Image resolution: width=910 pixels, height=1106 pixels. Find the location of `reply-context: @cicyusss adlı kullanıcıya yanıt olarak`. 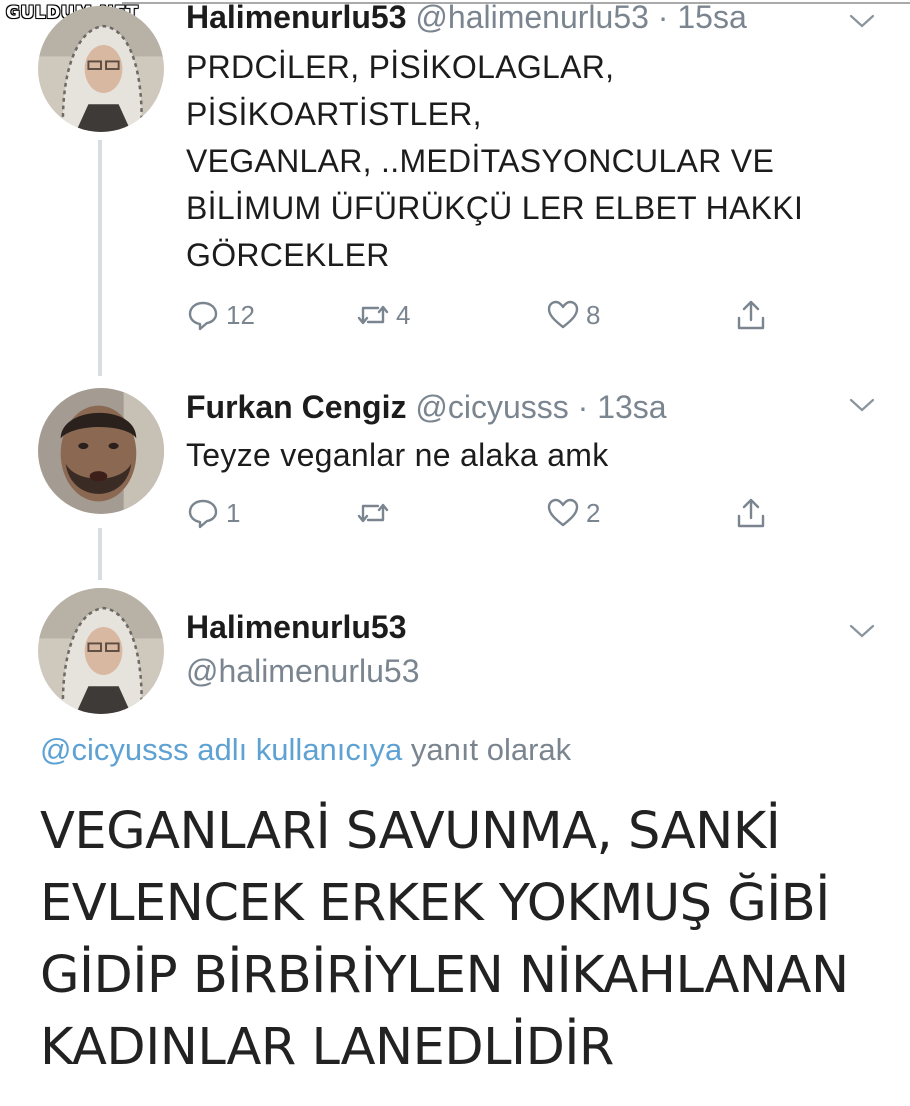

reply-context: @cicyusss adlı kullanıcıya yanıt olarak is located at coordinates (305, 750).